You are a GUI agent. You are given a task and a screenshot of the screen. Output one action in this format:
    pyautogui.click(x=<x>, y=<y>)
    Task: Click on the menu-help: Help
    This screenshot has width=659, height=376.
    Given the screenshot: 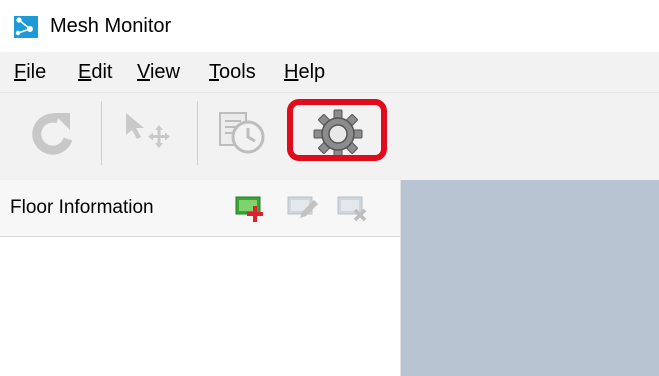 What is the action you would take?
    pyautogui.click(x=304, y=72)
    